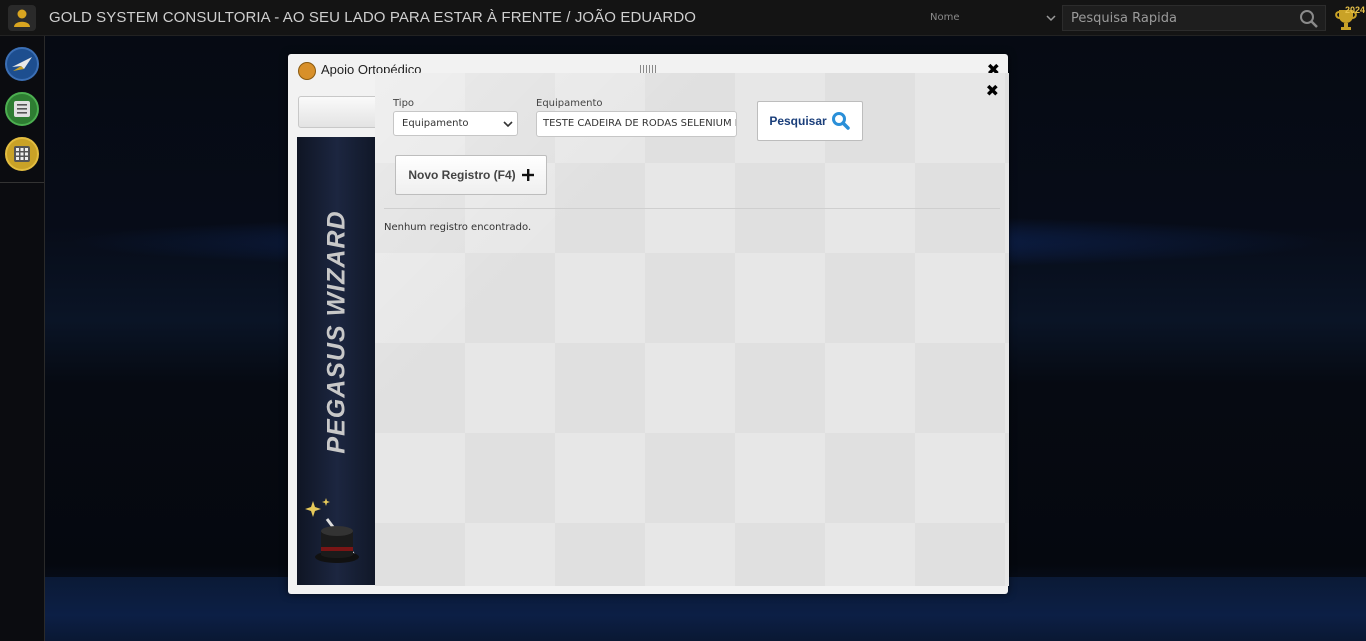 Image resolution: width=1366 pixels, height=641 pixels. What do you see at coordinates (992, 18) in the screenshot?
I see `search-field-select: Nome` at bounding box center [992, 18].